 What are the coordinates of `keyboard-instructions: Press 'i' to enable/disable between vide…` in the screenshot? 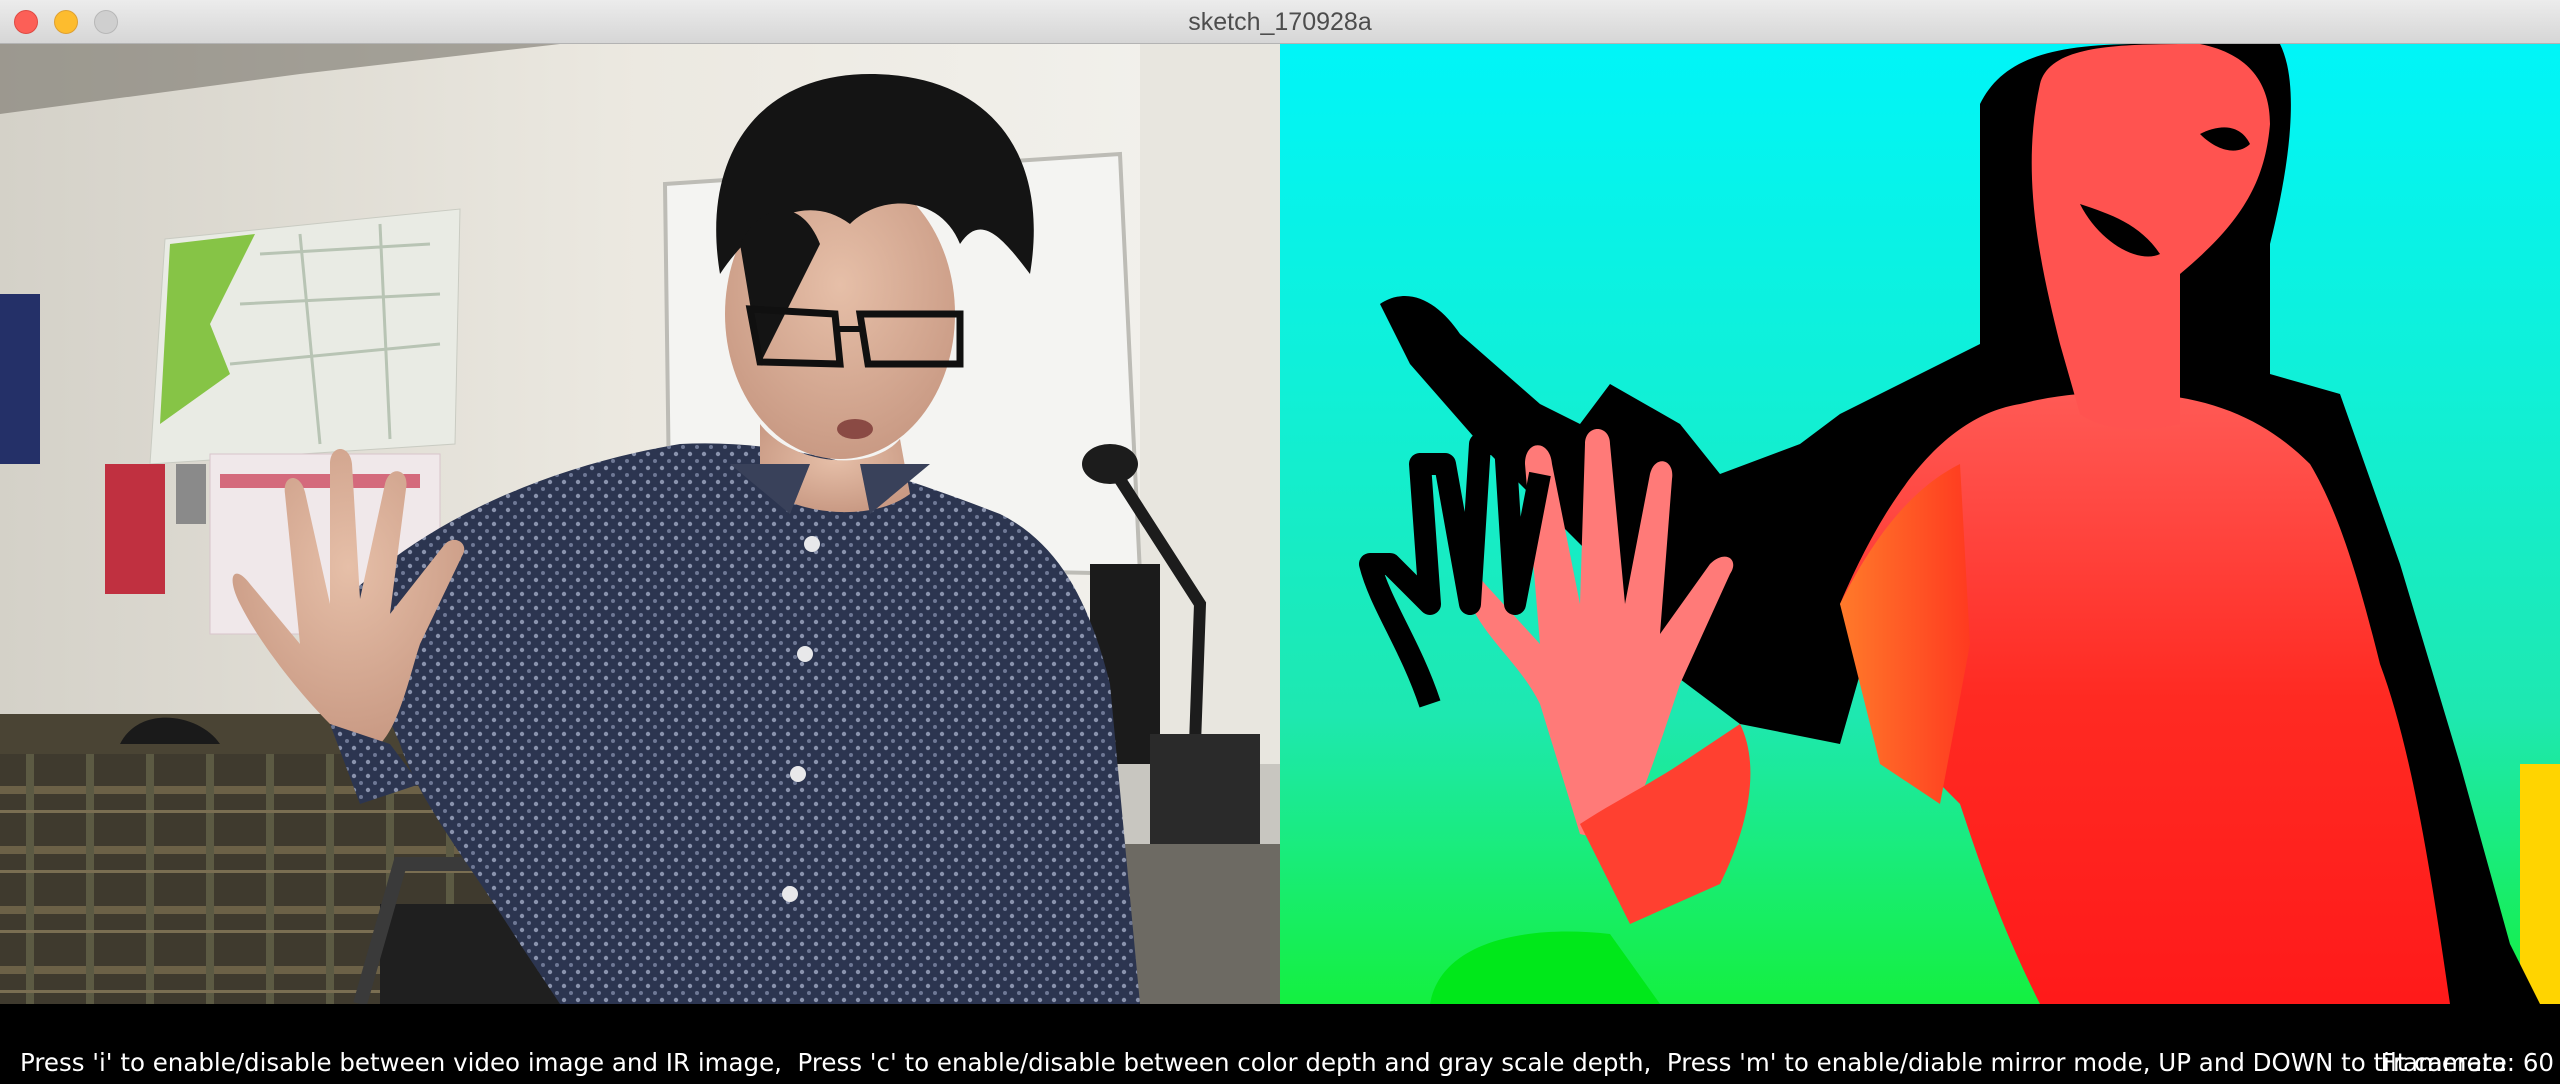 It's located at (1263, 1062).